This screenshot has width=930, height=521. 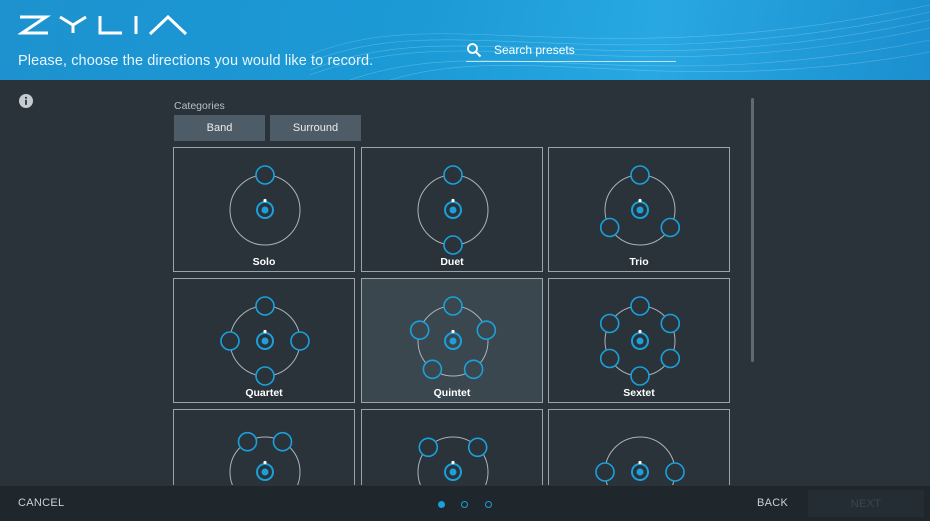 I want to click on preset-tile: Solo, so click(x=264, y=209).